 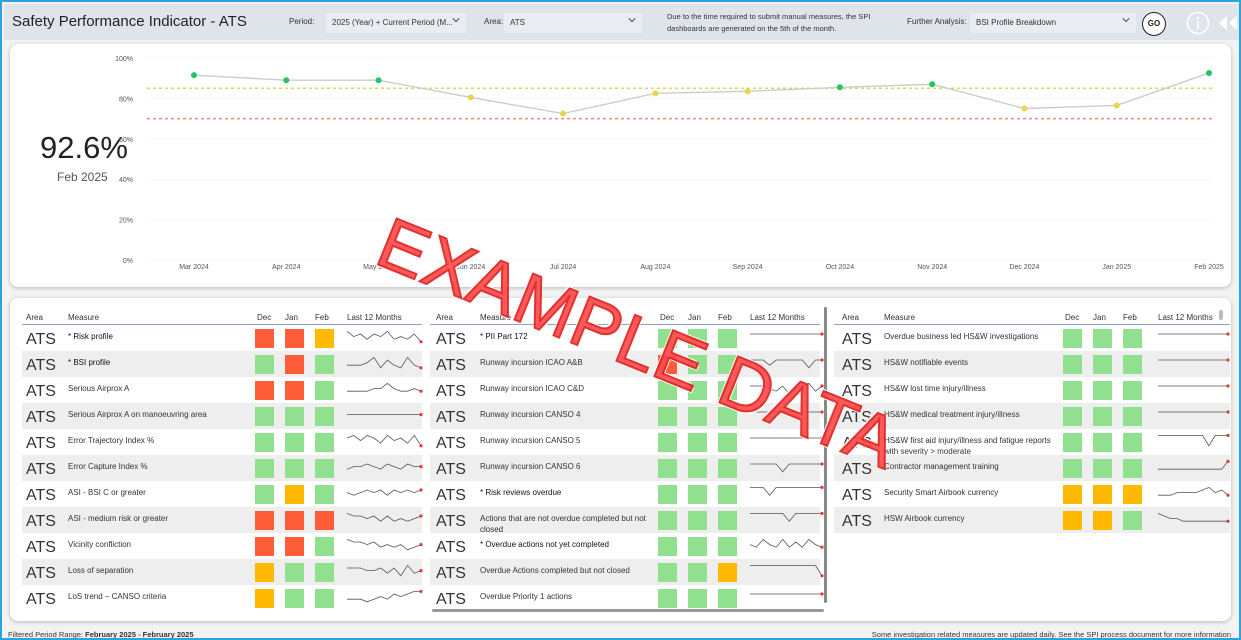 What do you see at coordinates (1221, 315) in the screenshot?
I see `table3-scroll-thumb` at bounding box center [1221, 315].